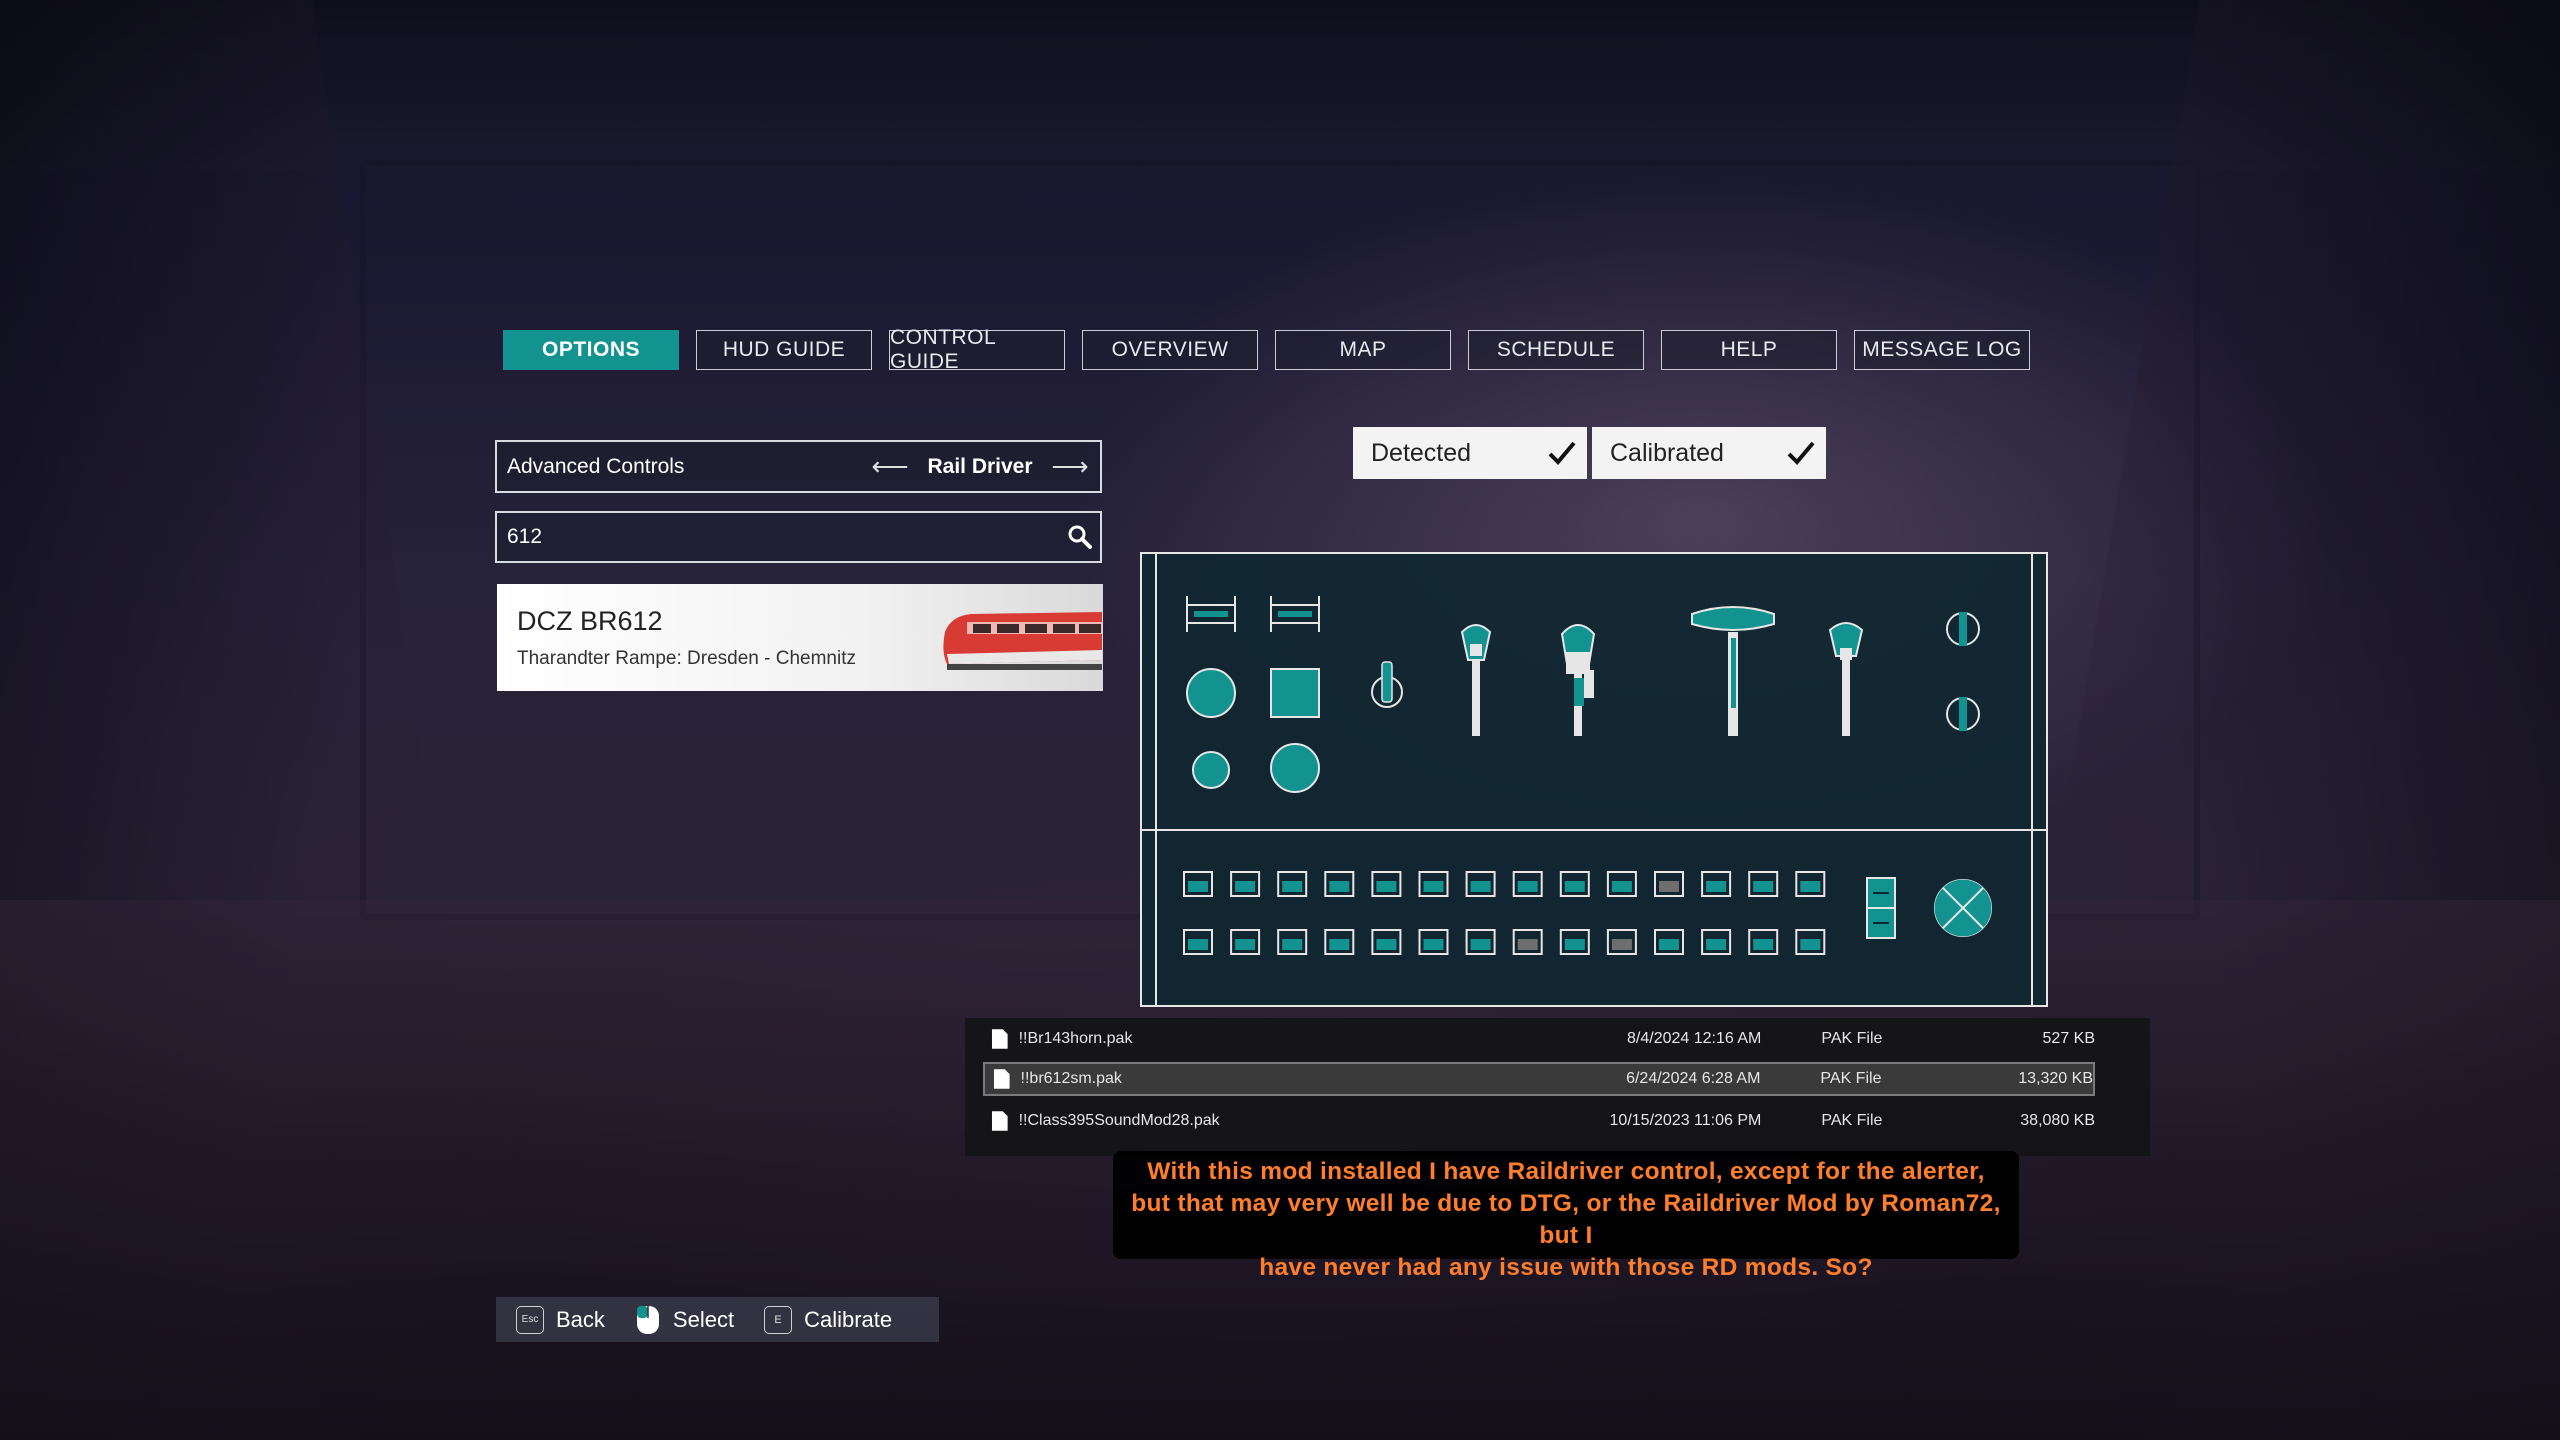  I want to click on button-hints-bar: Esc Back Select E Calibrate, so click(717, 1319).